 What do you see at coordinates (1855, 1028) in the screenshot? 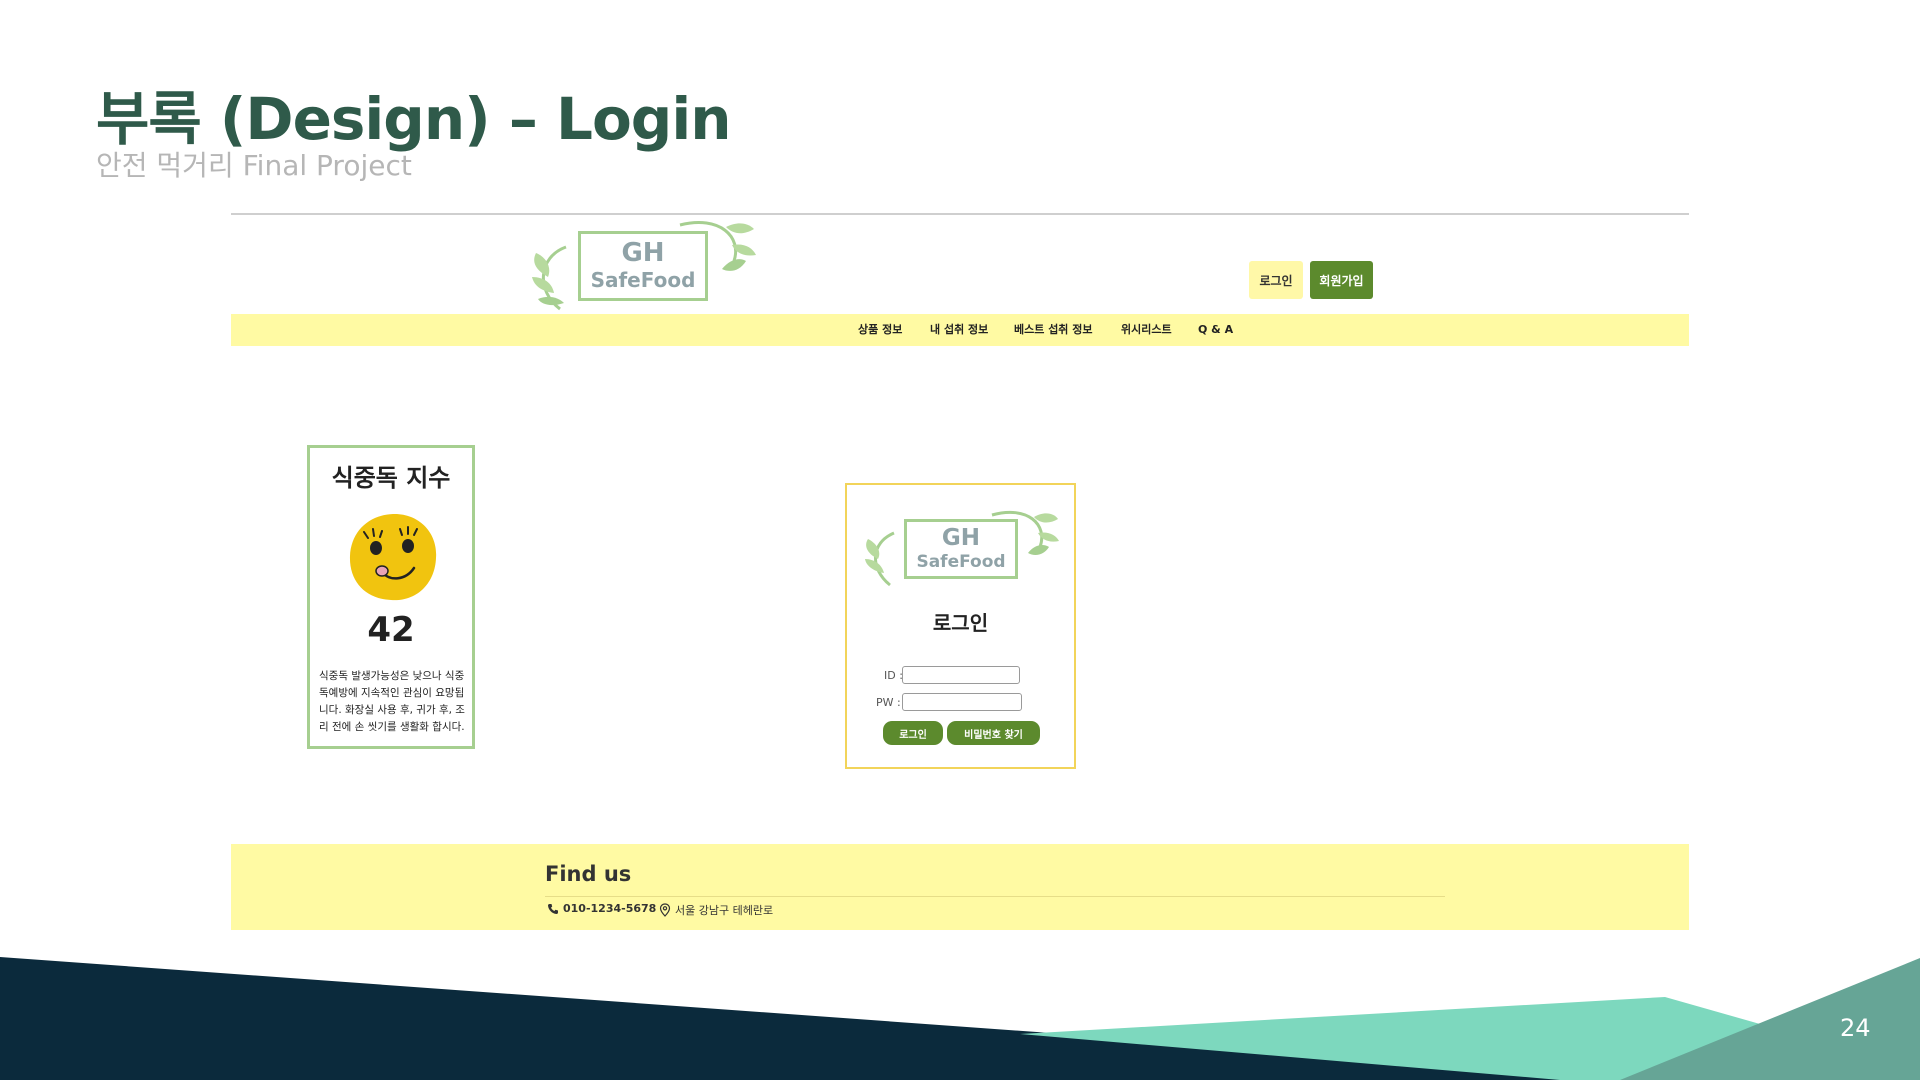
I see `page-number: 24` at bounding box center [1855, 1028].